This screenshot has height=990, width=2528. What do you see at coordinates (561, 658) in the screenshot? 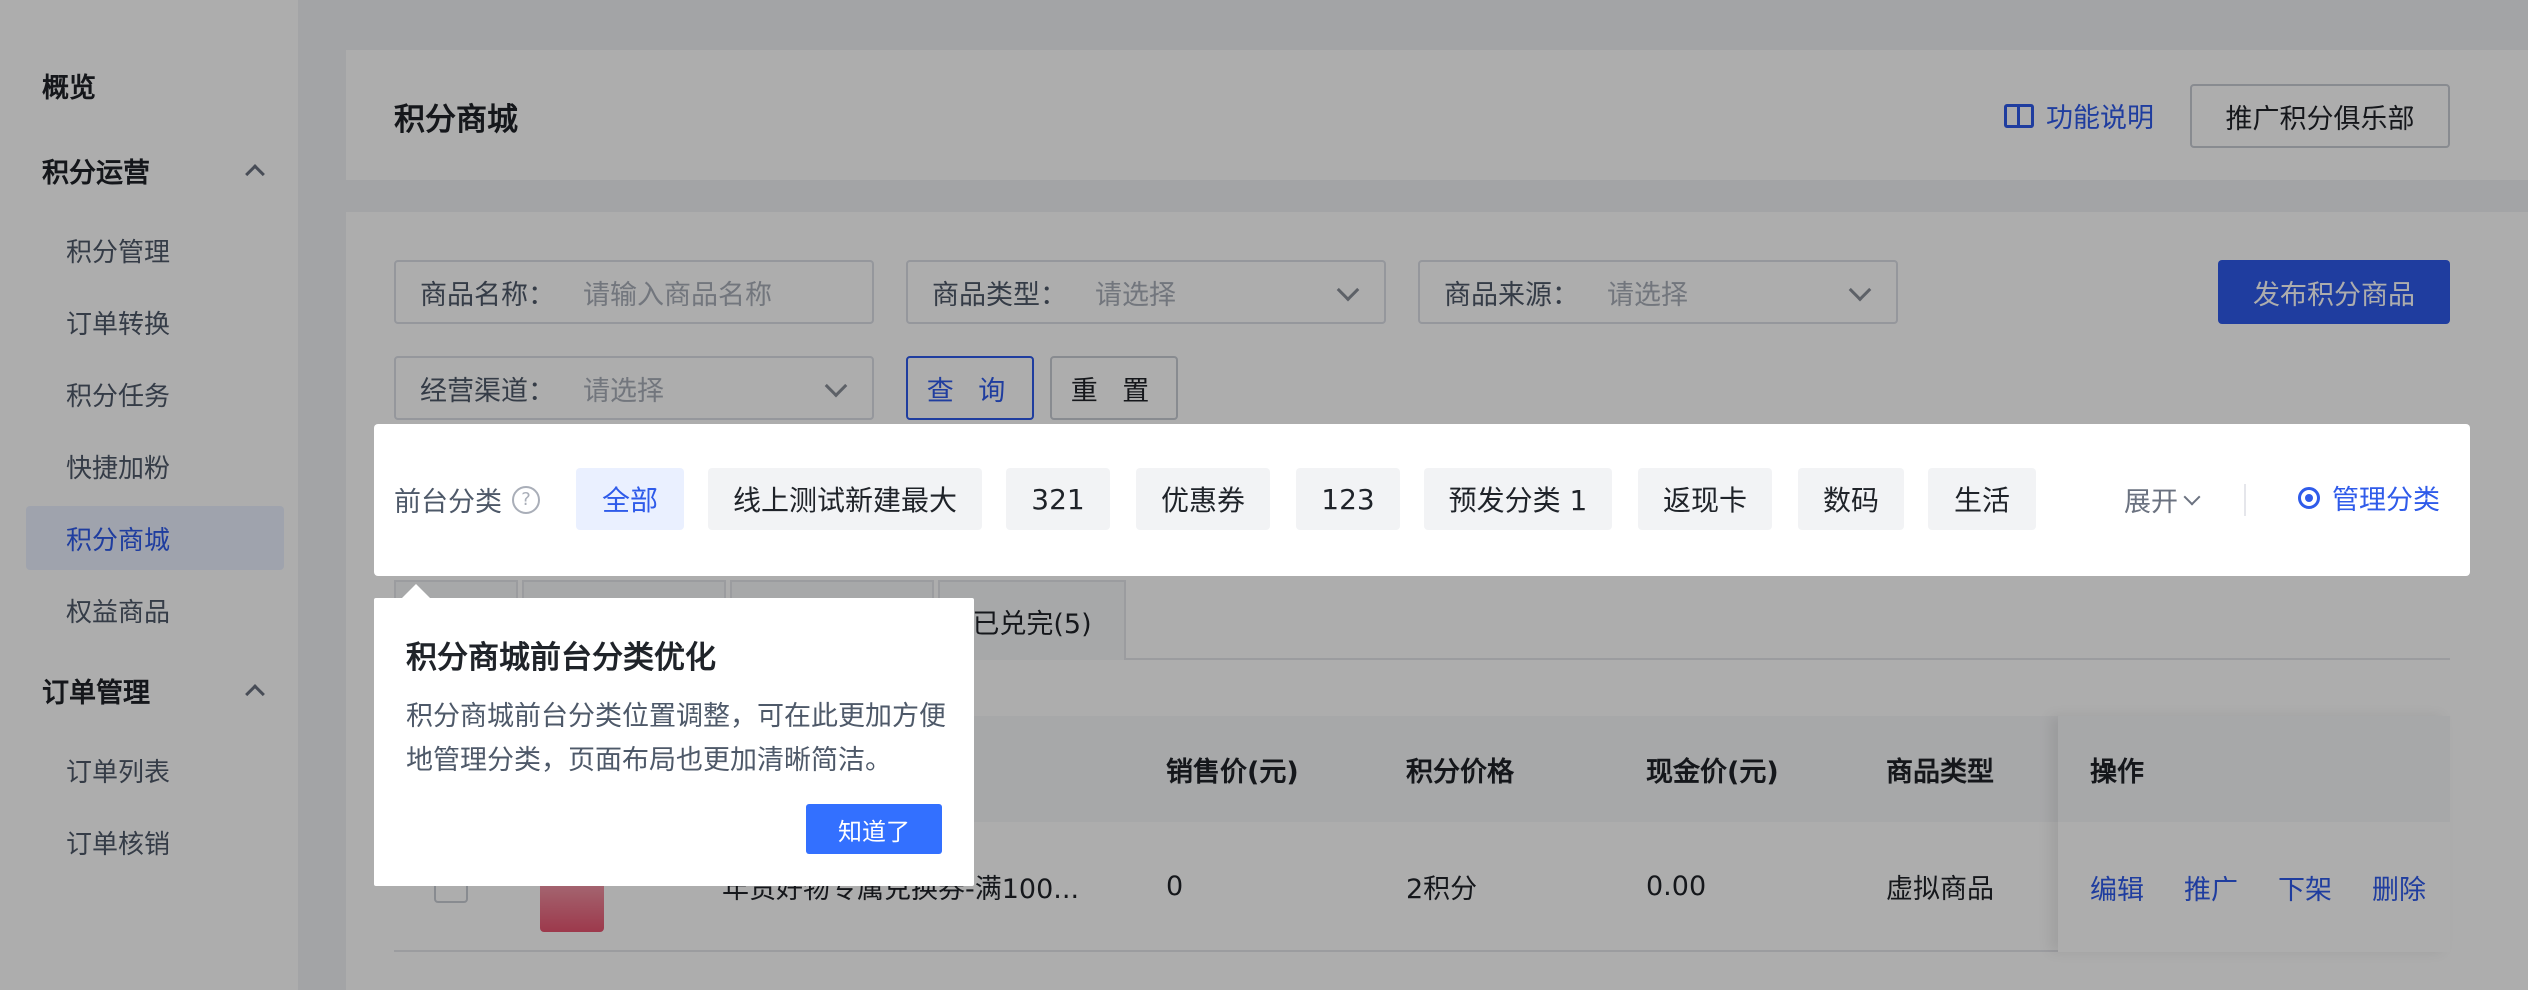
I see `popover-title: 积分商城前台分类优化` at bounding box center [561, 658].